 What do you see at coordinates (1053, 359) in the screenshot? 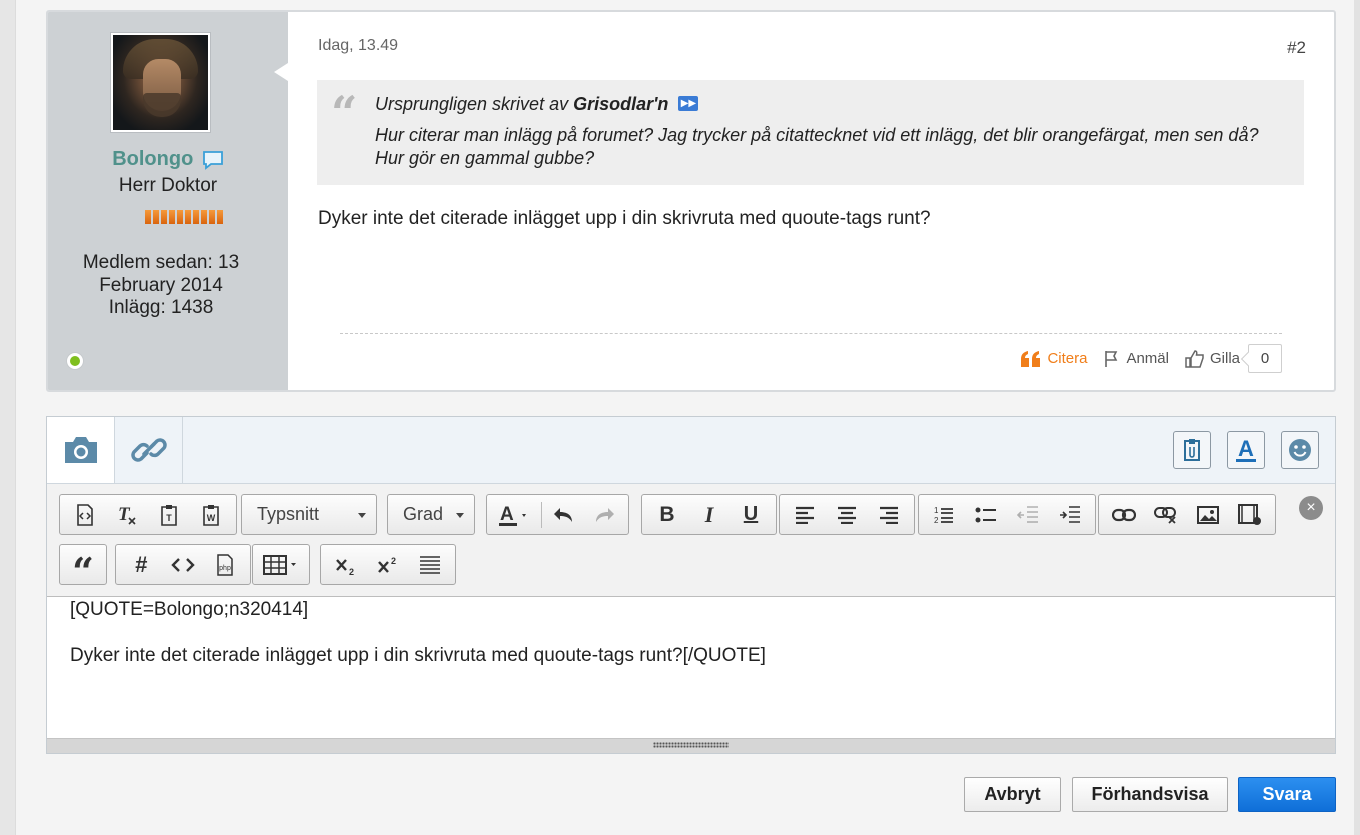
I see `quote-button: Citera` at bounding box center [1053, 359].